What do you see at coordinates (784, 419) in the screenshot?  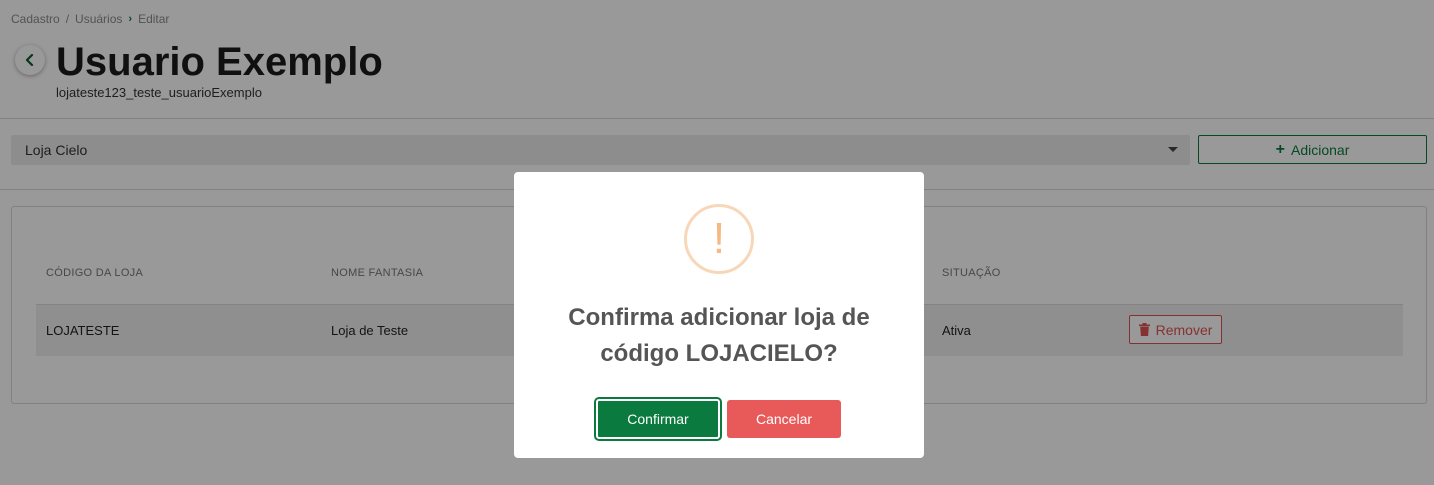 I see `cancel-button: Cancelar` at bounding box center [784, 419].